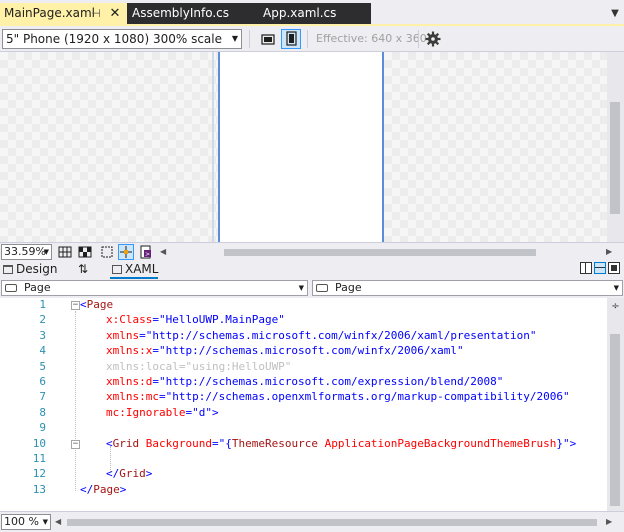 This screenshot has height=532, width=624. I want to click on design-vertical-scrollbar, so click(615, 147).